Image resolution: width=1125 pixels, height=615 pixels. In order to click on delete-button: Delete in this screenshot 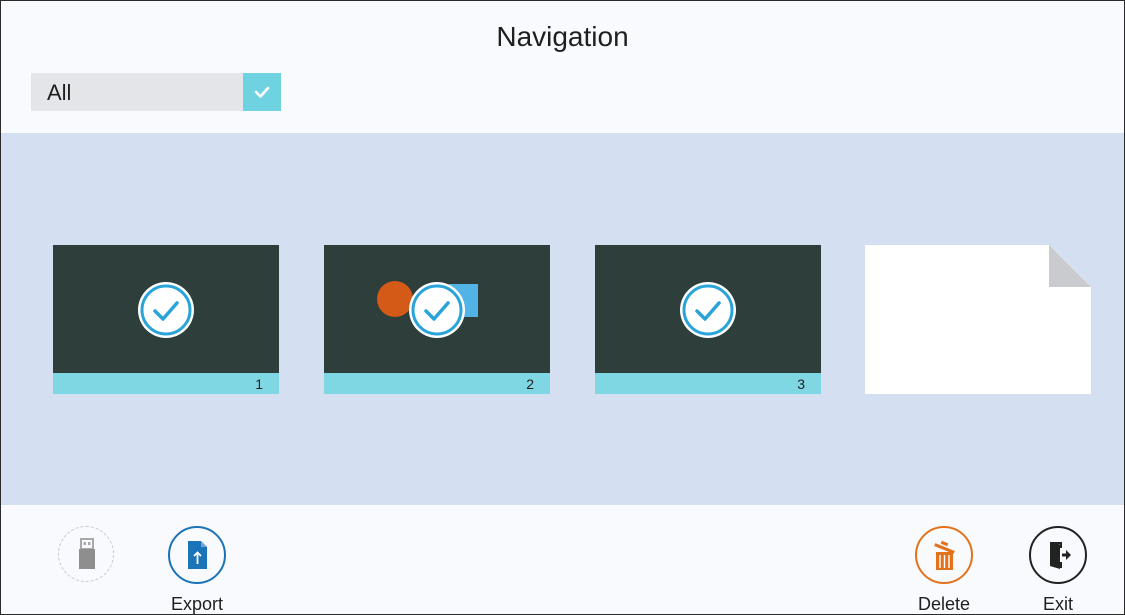, I will do `click(944, 570)`.